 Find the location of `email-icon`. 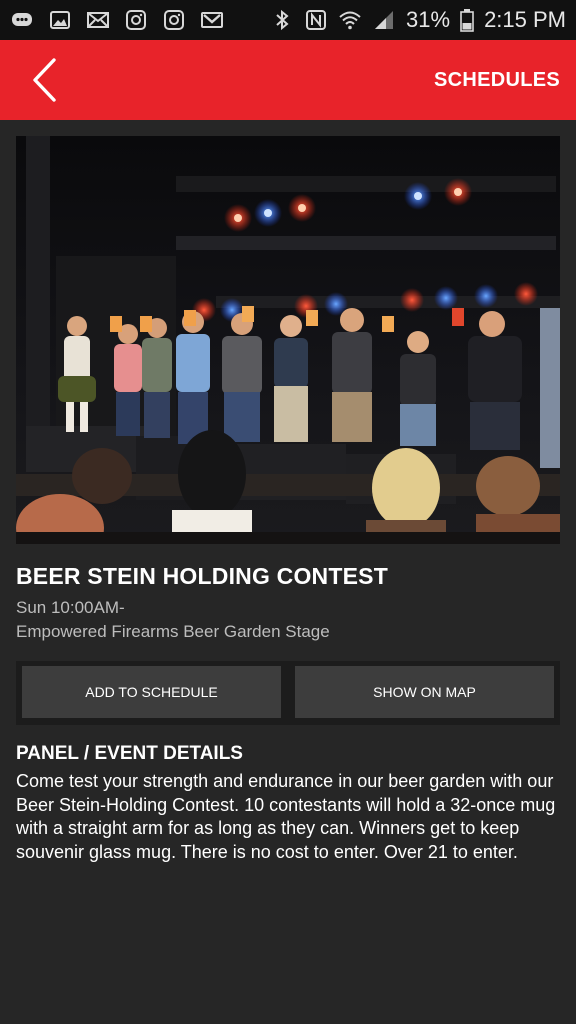

email-icon is located at coordinates (98, 20).